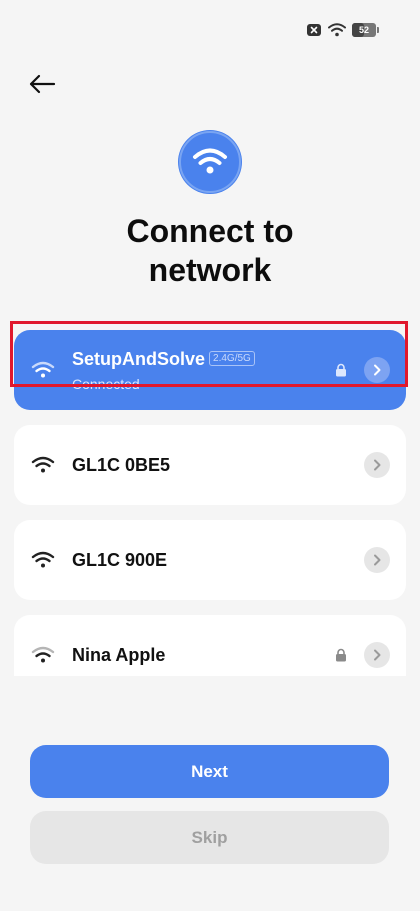 This screenshot has height=911, width=420. I want to click on notification-x-icon, so click(314, 30).